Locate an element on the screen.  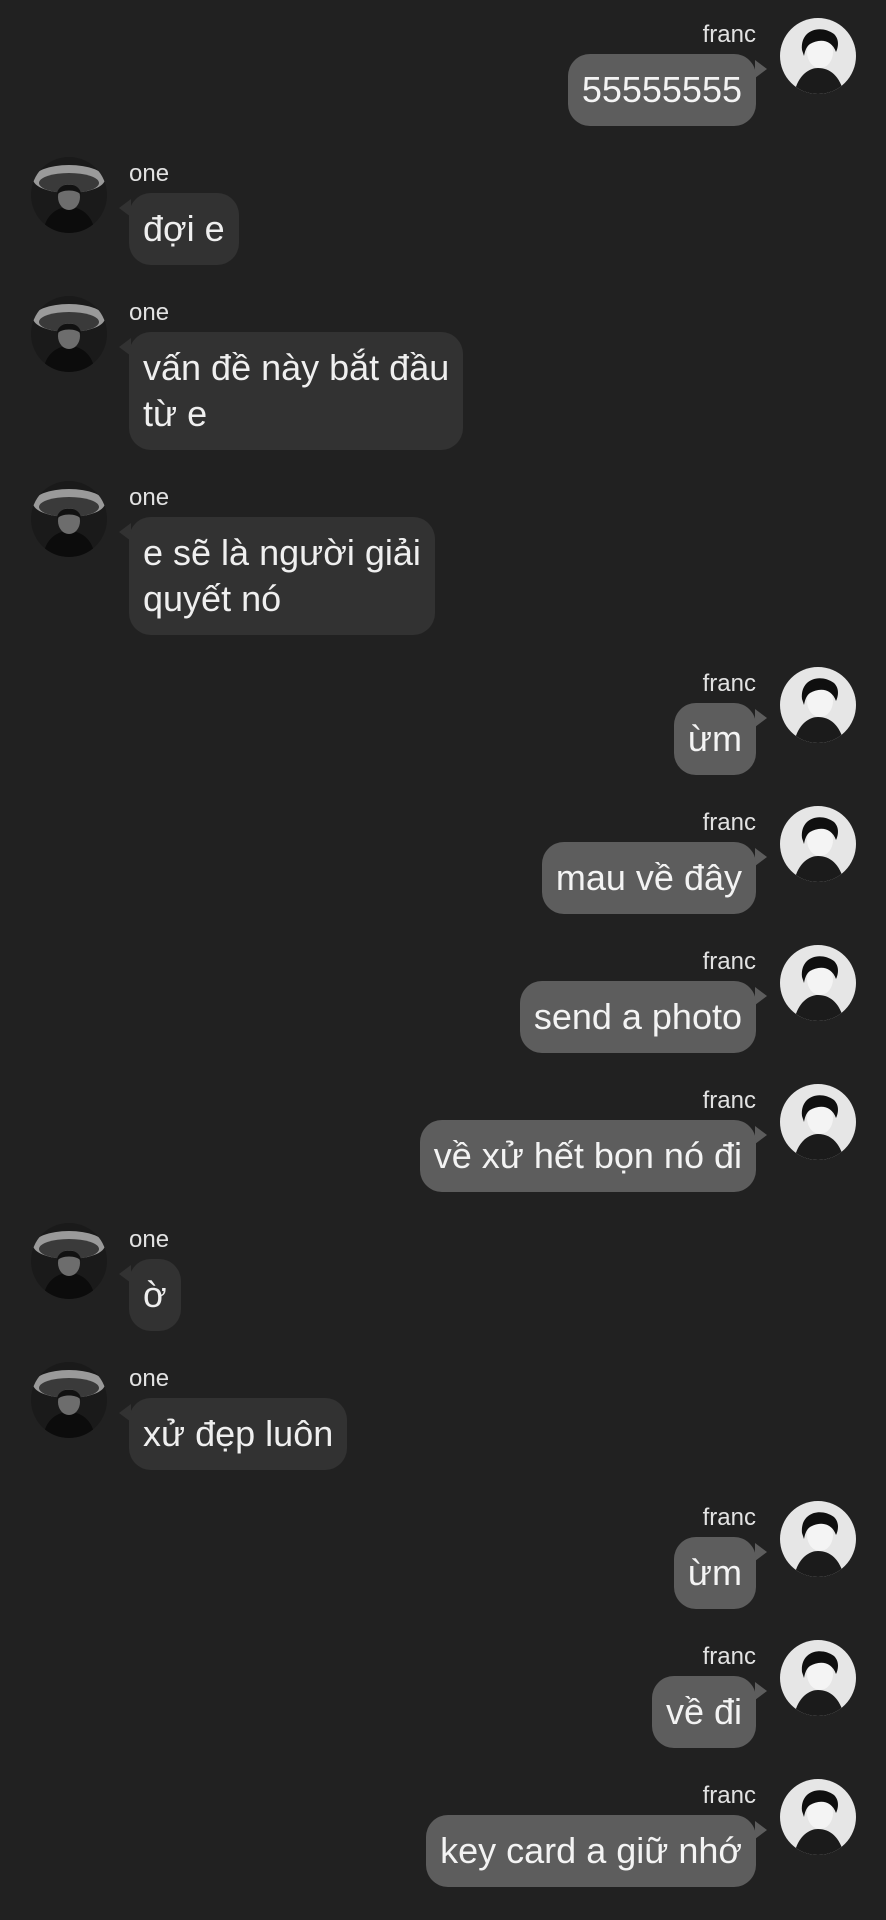
message-bubble: e sẽ là người giải quyết nó is located at coordinates (282, 576).